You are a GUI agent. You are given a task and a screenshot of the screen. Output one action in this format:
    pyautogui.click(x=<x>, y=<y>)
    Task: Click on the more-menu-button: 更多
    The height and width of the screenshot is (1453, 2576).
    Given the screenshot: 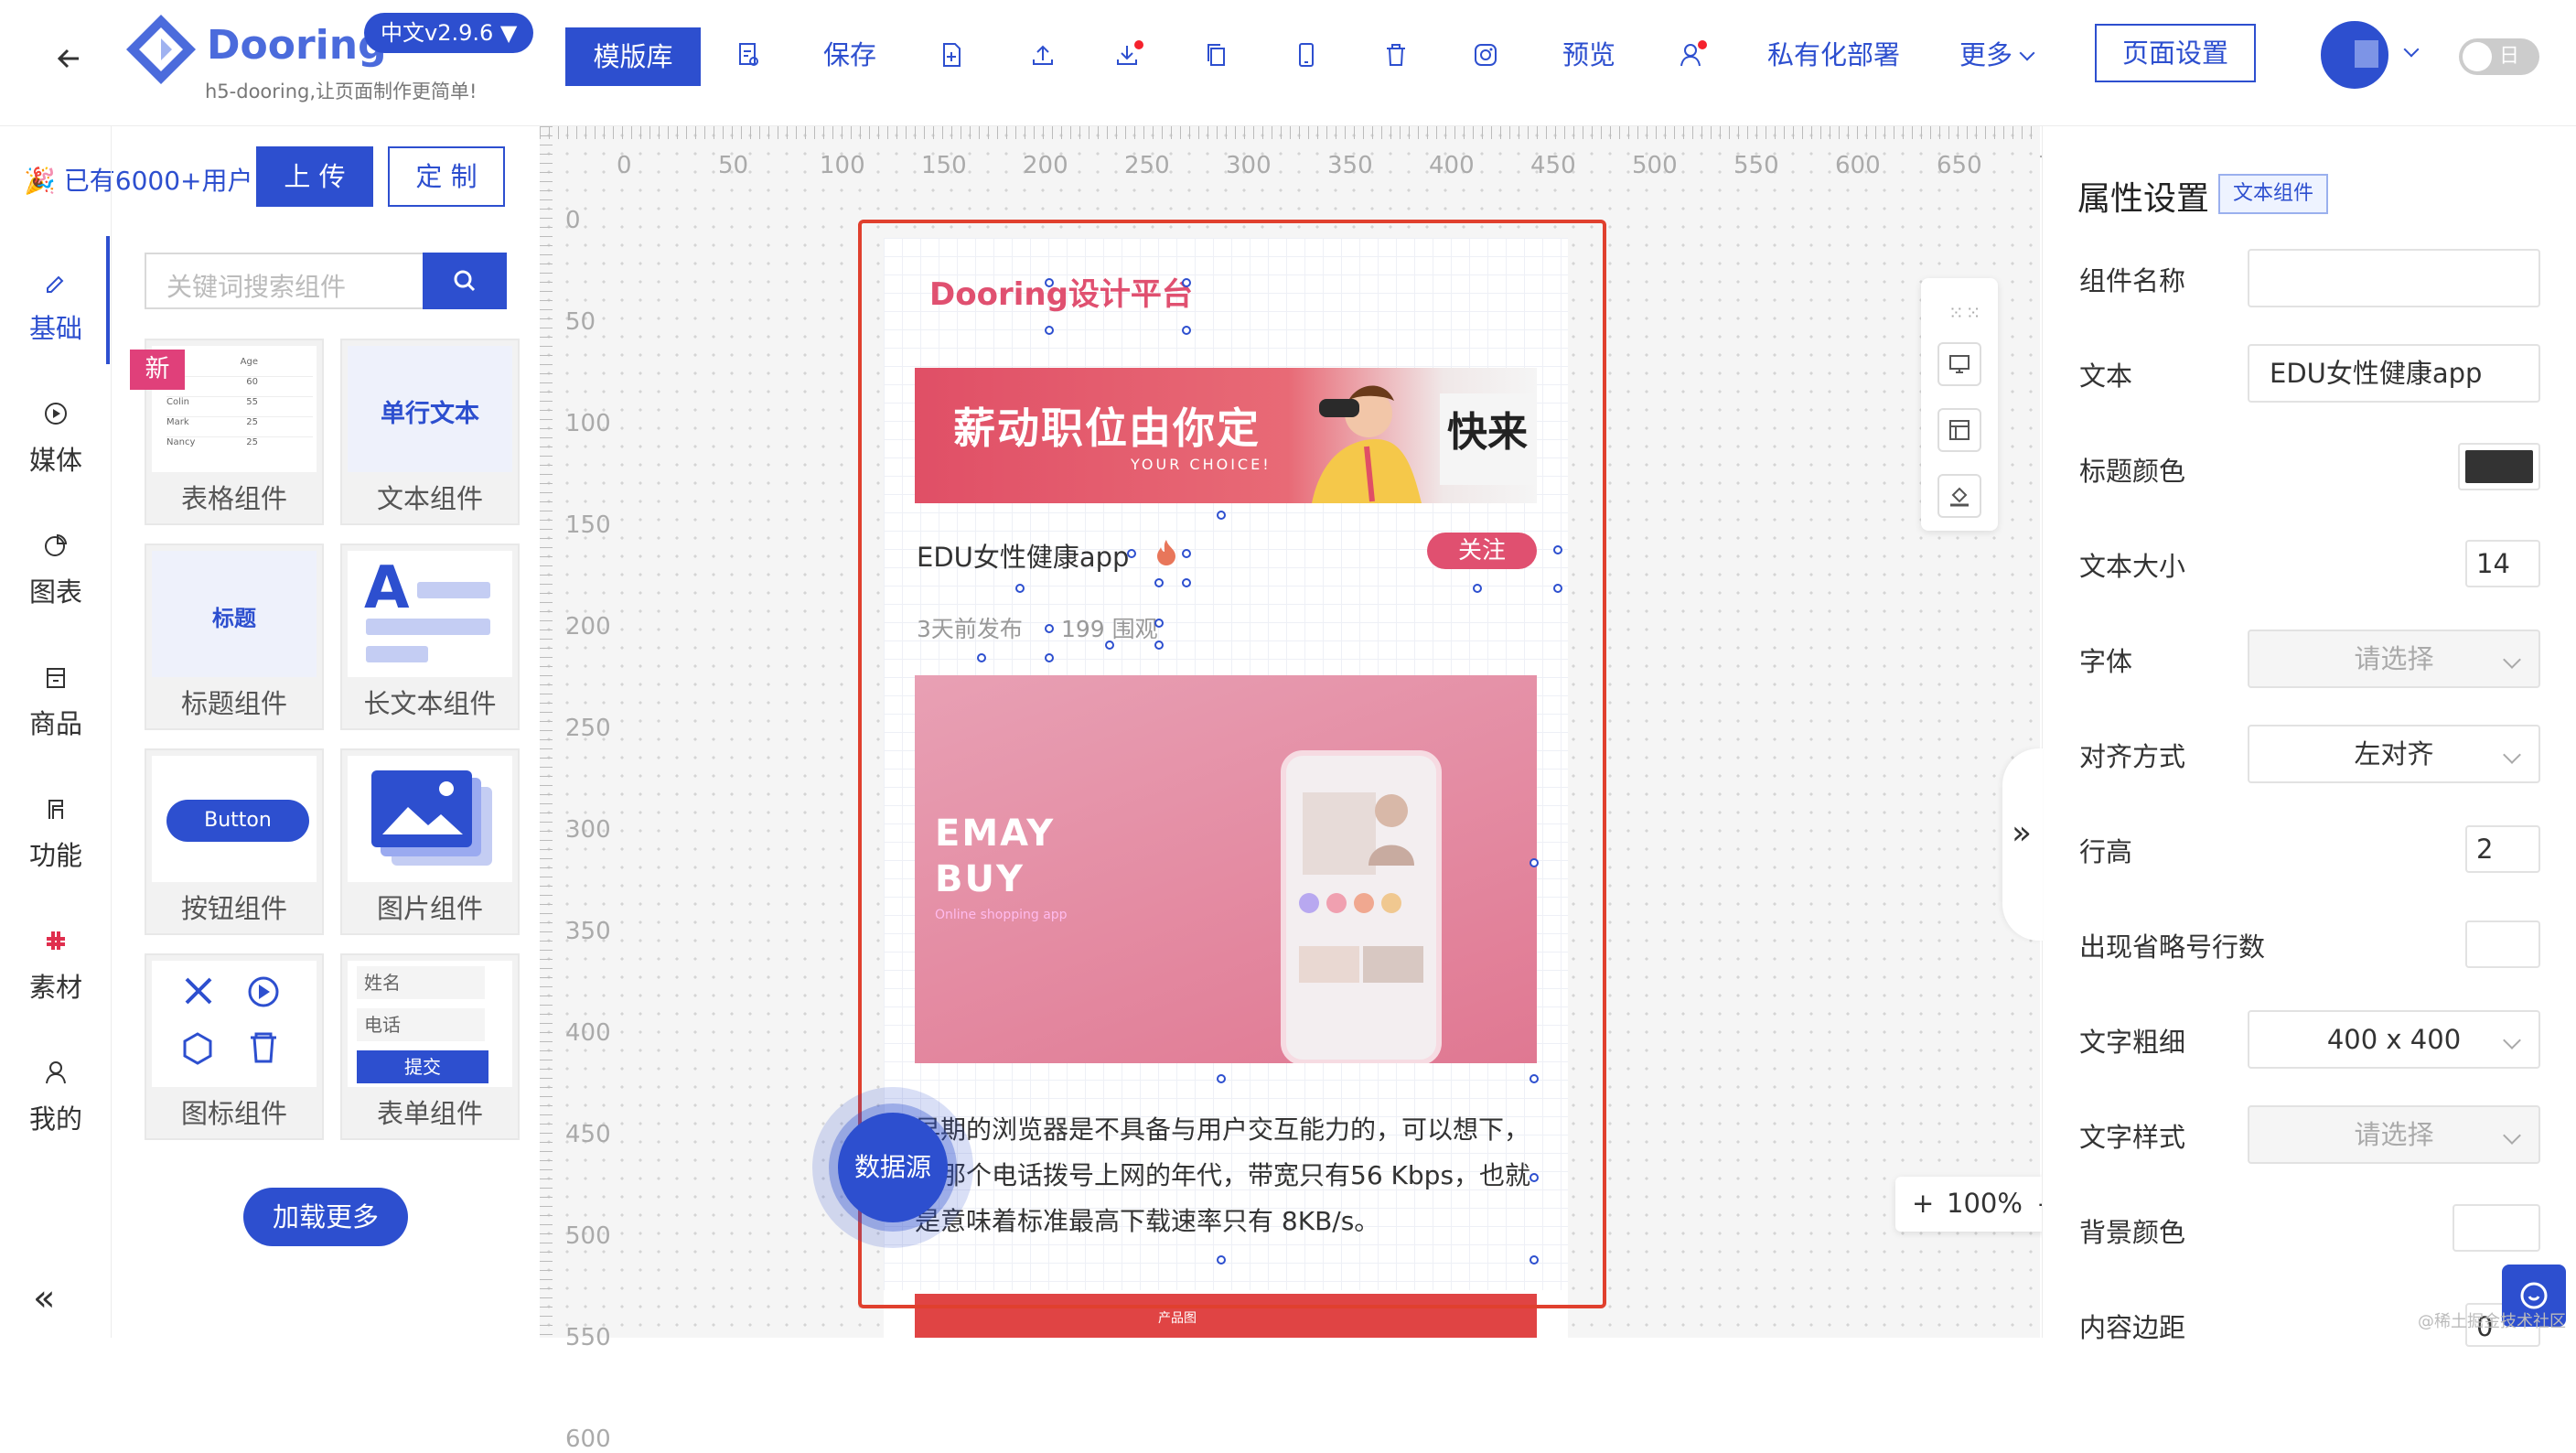 What is the action you would take?
    pyautogui.click(x=1985, y=55)
    